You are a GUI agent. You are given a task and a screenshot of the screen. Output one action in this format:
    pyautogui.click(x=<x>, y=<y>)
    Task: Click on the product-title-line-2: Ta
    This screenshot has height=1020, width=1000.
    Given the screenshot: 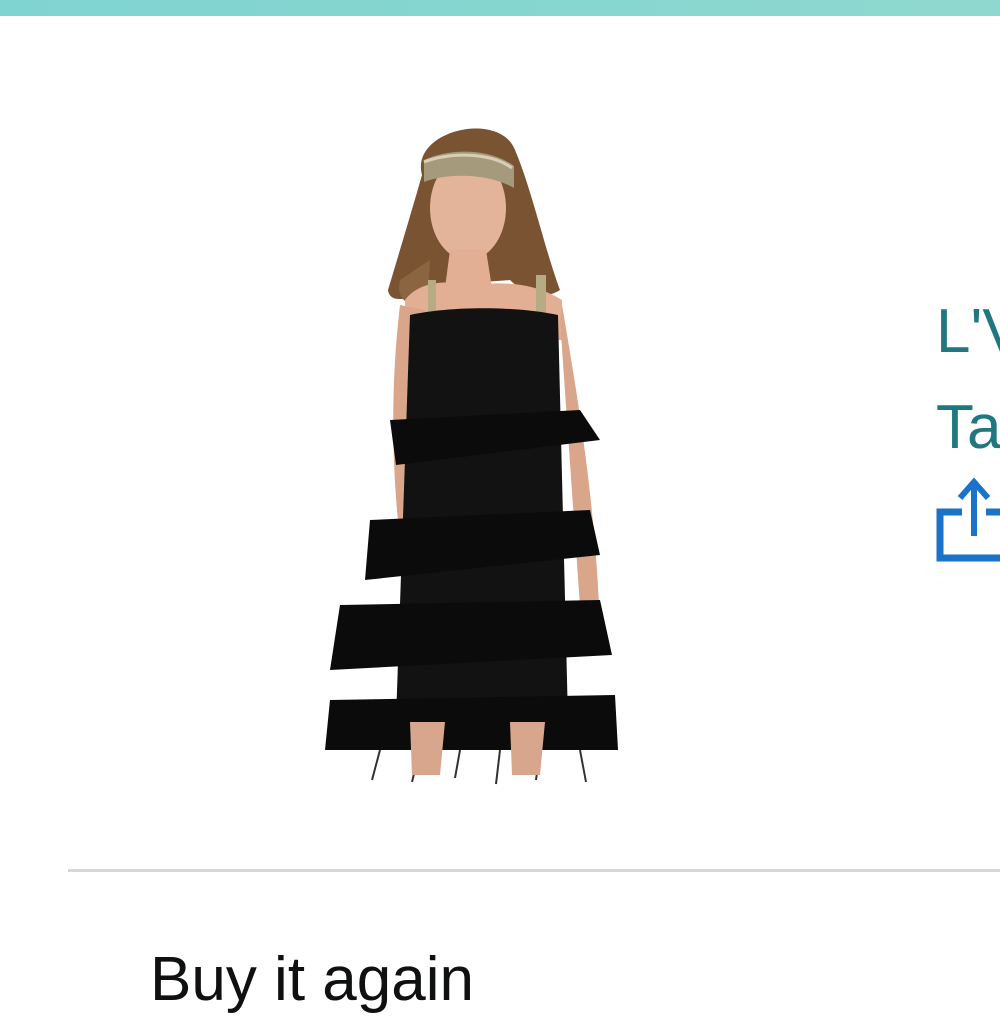 What is the action you would take?
    pyautogui.click(x=968, y=427)
    